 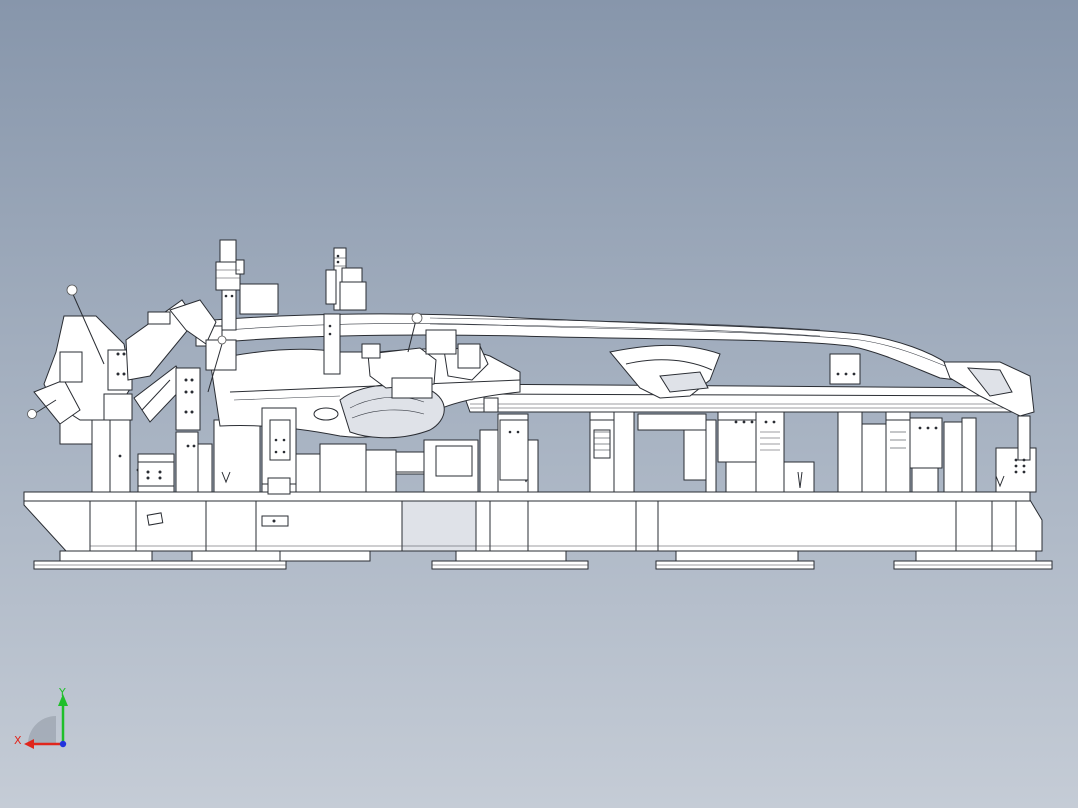 What do you see at coordinates (543, 560) in the screenshot?
I see `base-feet` at bounding box center [543, 560].